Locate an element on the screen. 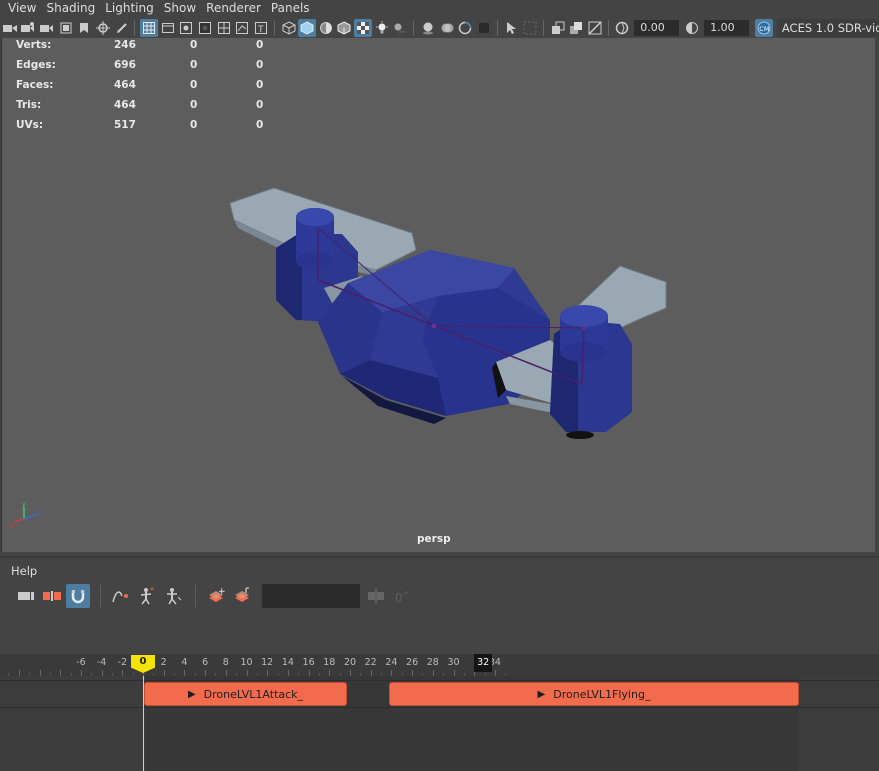  ruler-tick-label: 16 is located at coordinates (308, 662).